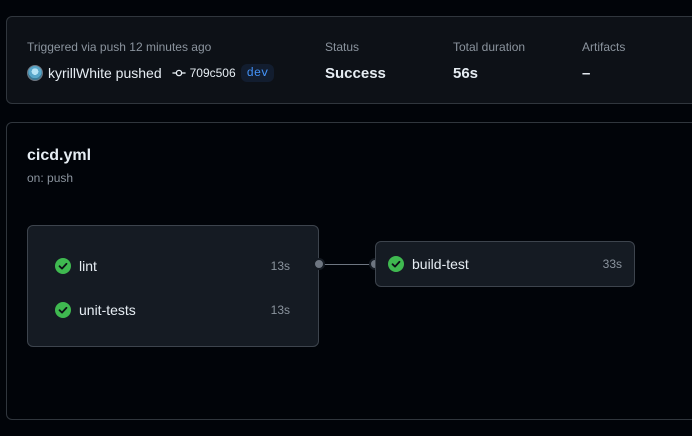 The width and height of the screenshot is (692, 436). What do you see at coordinates (355, 73) in the screenshot?
I see `status-value: Success` at bounding box center [355, 73].